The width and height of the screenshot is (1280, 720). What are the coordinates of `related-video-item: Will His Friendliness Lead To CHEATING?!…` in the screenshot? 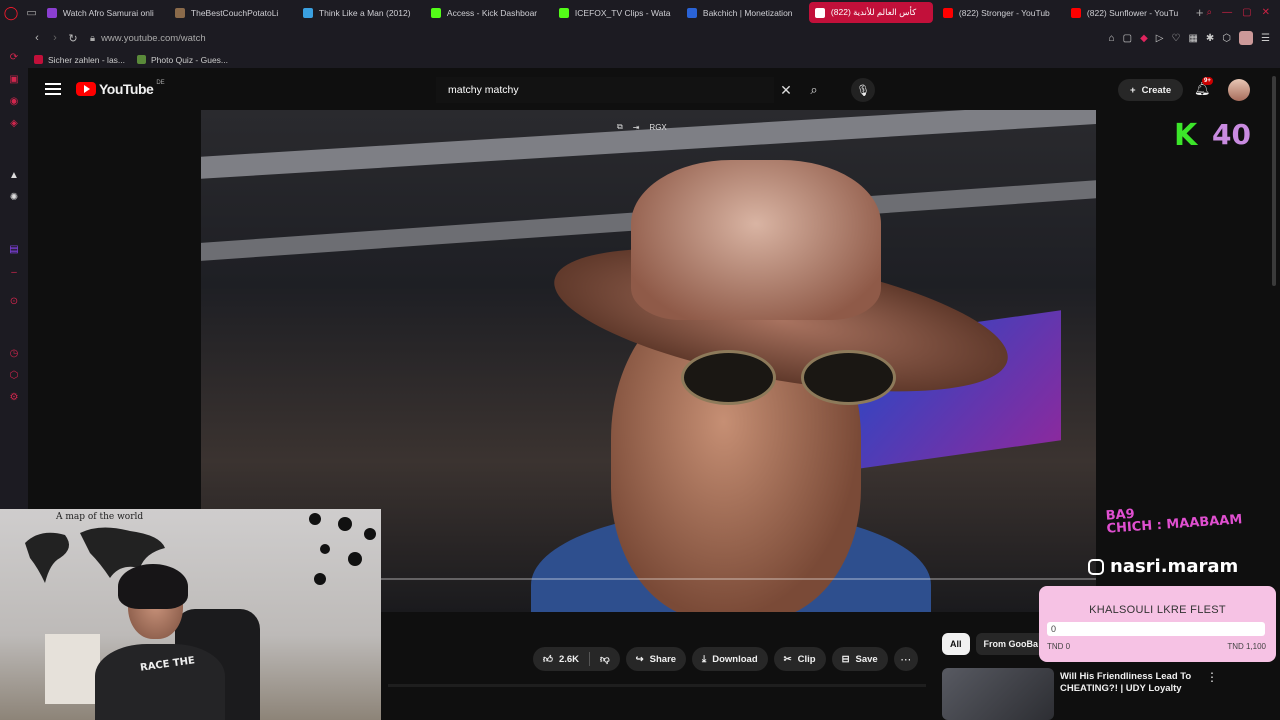 It's located at (1107, 694).